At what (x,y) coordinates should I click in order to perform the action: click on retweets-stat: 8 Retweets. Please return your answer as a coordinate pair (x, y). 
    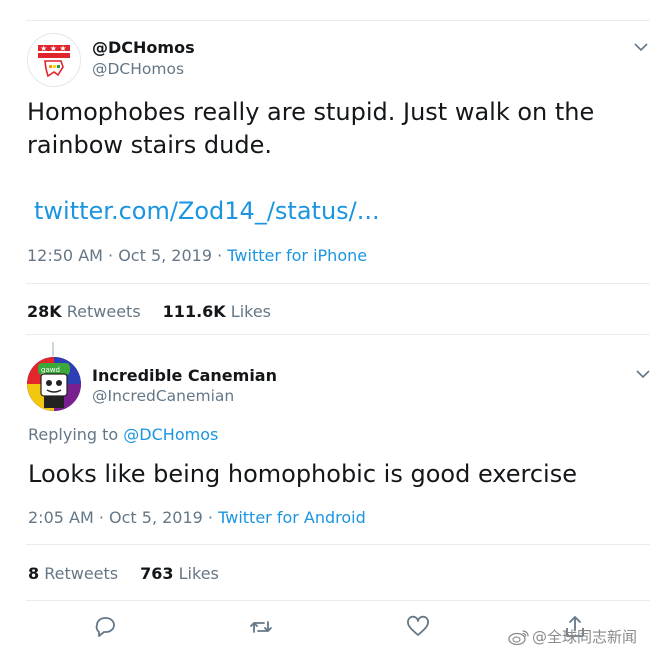
    Looking at the image, I should click on (73, 573).